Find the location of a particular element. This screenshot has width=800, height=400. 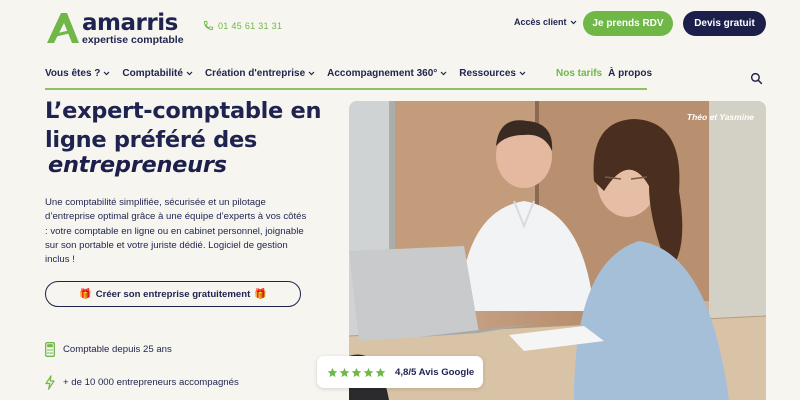

phone-icon is located at coordinates (208, 25).